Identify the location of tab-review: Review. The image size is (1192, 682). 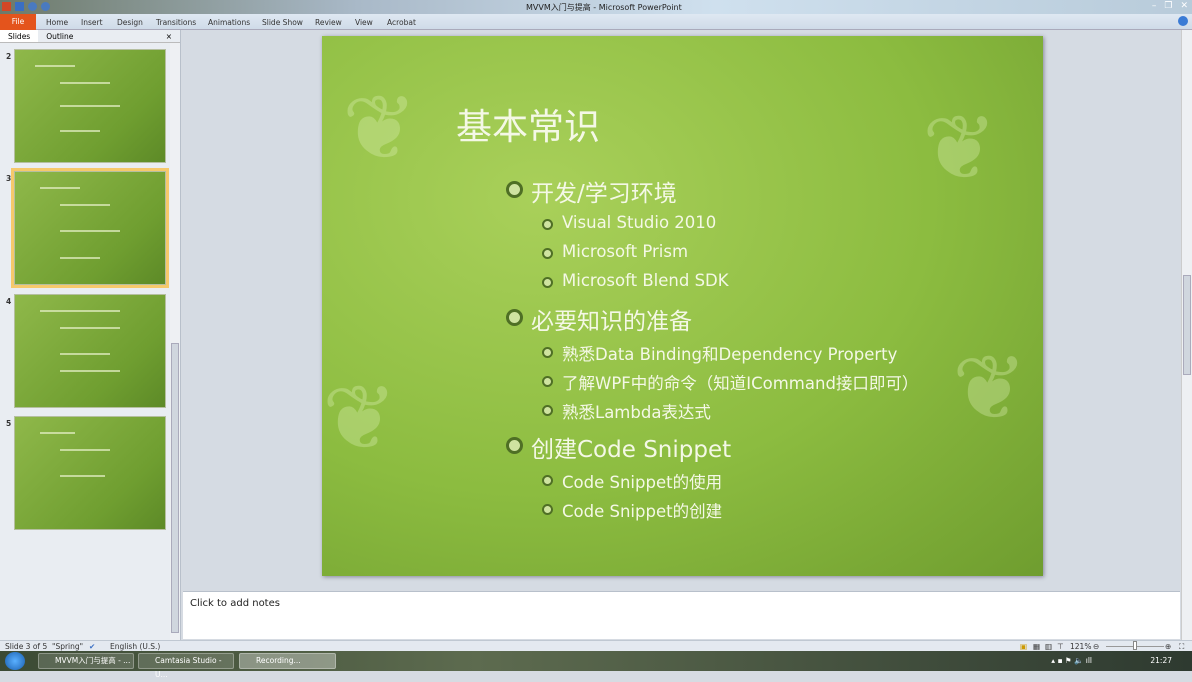
(328, 22).